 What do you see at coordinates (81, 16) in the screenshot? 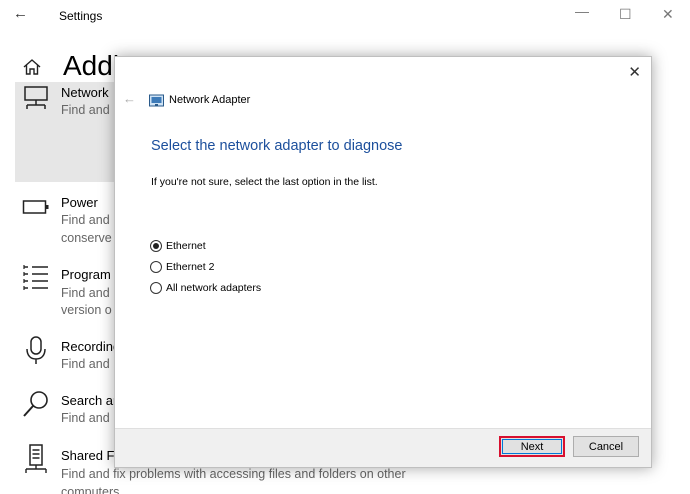
I see `window-title: Settings` at bounding box center [81, 16].